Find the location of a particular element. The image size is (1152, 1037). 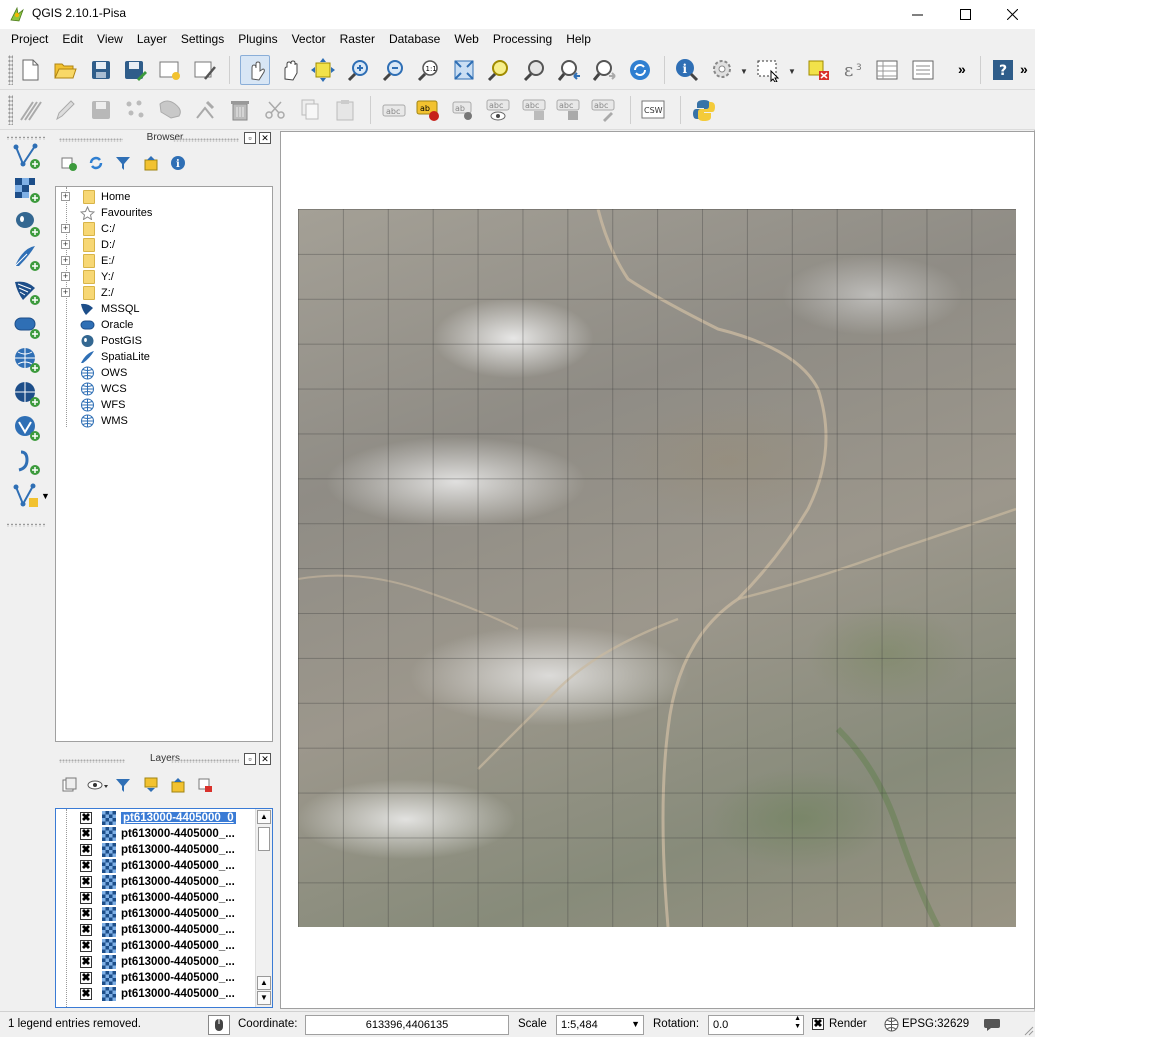

attribute-table-icon is located at coordinates (887, 70).